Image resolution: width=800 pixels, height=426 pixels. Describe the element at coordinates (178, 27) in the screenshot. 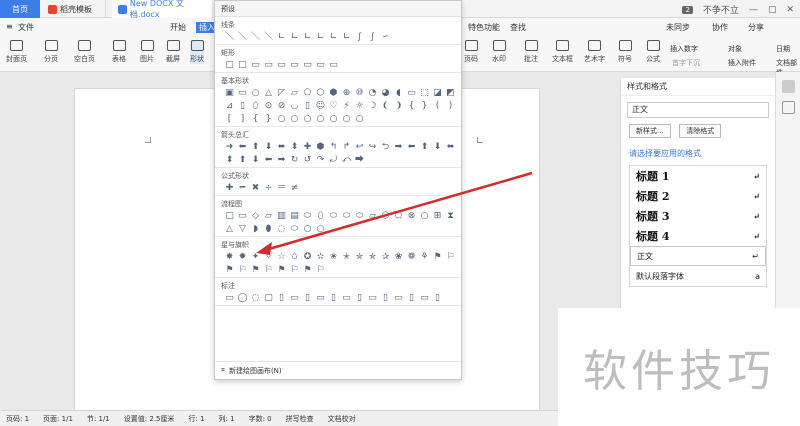

I see `menu-start: 开始` at that location.